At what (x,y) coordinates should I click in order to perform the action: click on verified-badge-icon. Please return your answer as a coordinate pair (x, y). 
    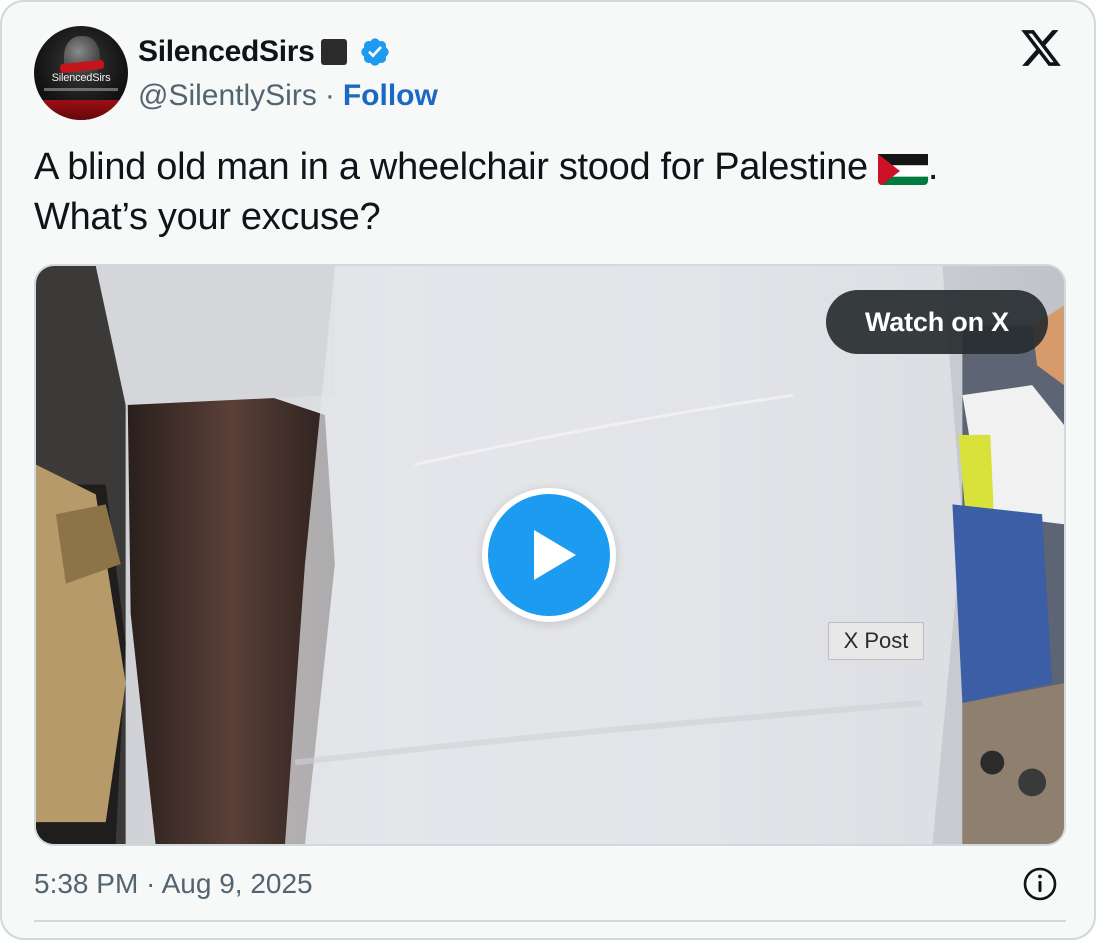
    Looking at the image, I should click on (374, 52).